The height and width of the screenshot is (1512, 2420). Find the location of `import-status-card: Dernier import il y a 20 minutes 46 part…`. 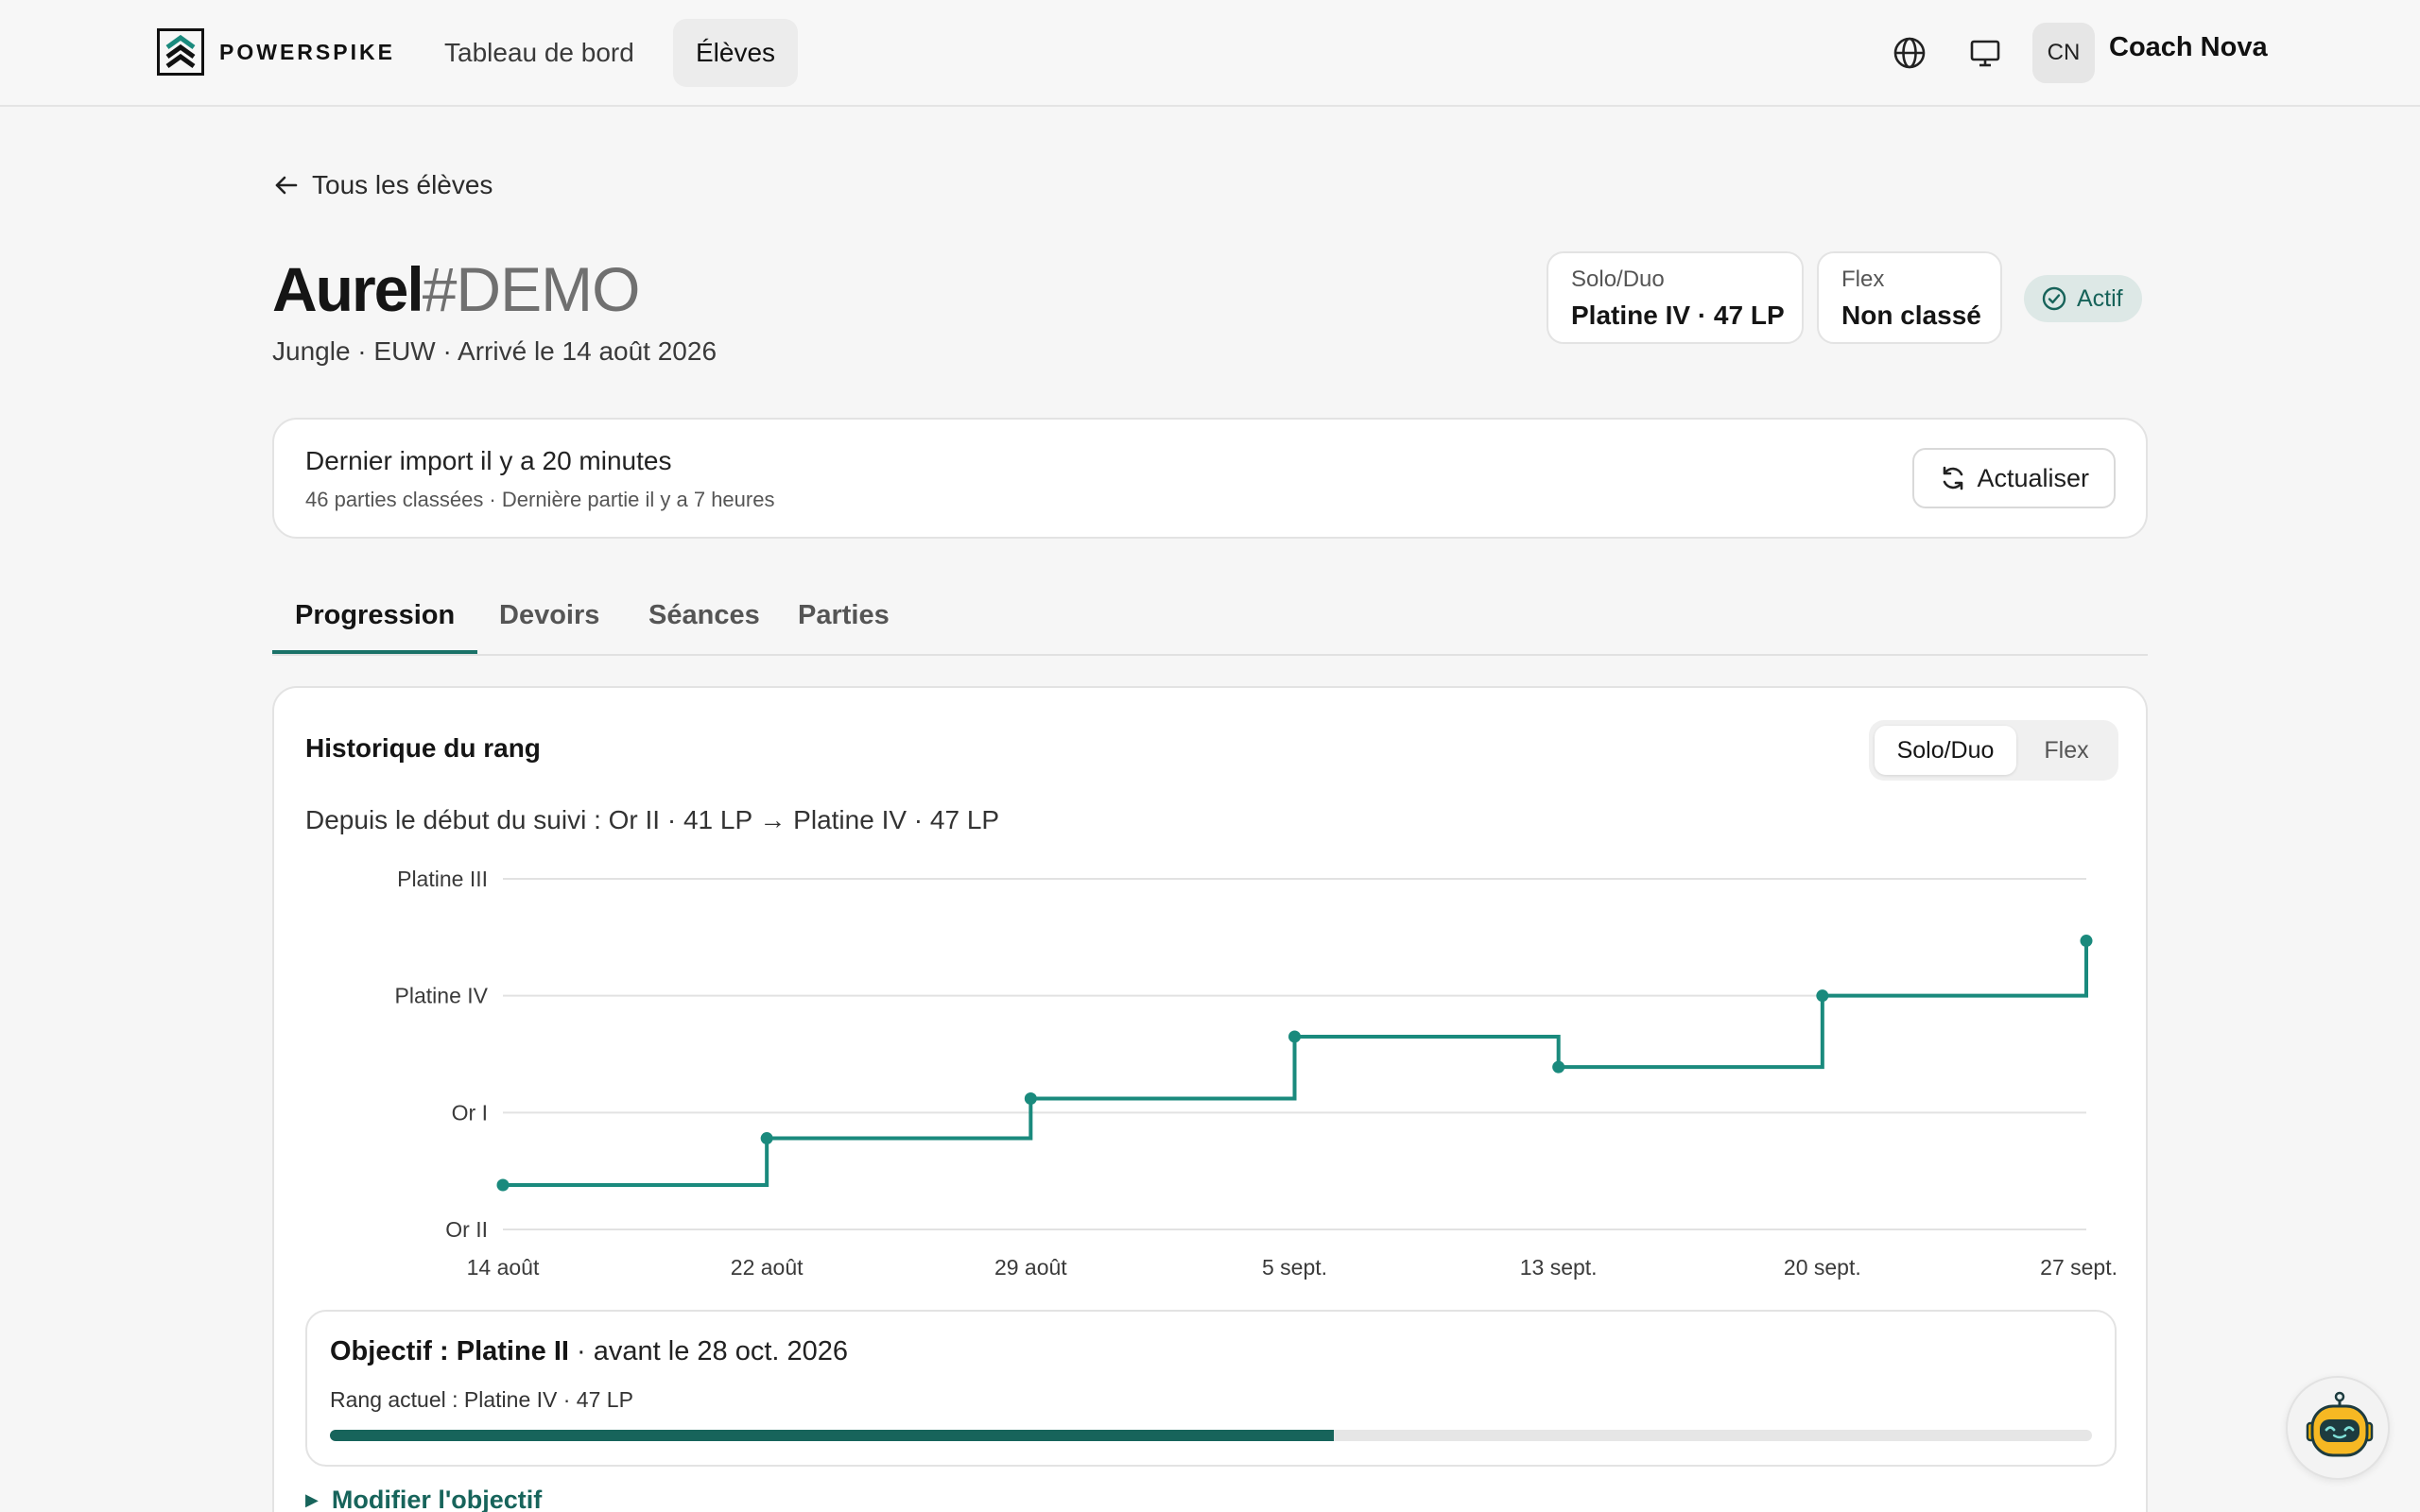

import-status-card: Dernier import il y a 20 minutes 46 part… is located at coordinates (1210, 478).